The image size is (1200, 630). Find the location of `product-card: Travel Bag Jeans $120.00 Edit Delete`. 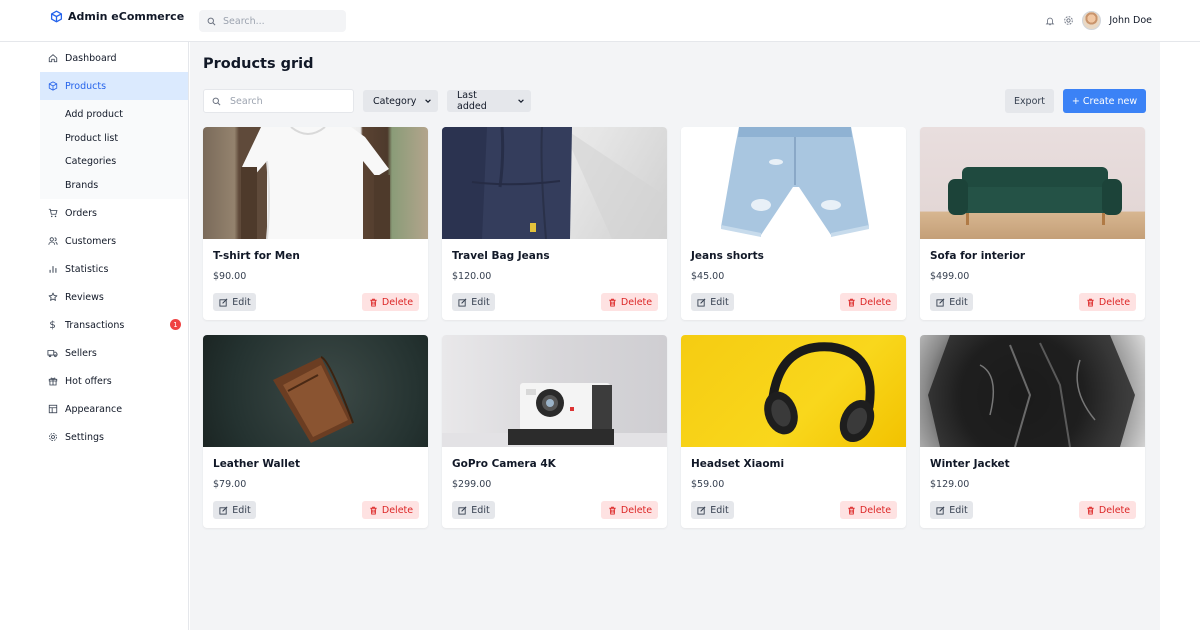

product-card: Travel Bag Jeans $120.00 Edit Delete is located at coordinates (554, 223).